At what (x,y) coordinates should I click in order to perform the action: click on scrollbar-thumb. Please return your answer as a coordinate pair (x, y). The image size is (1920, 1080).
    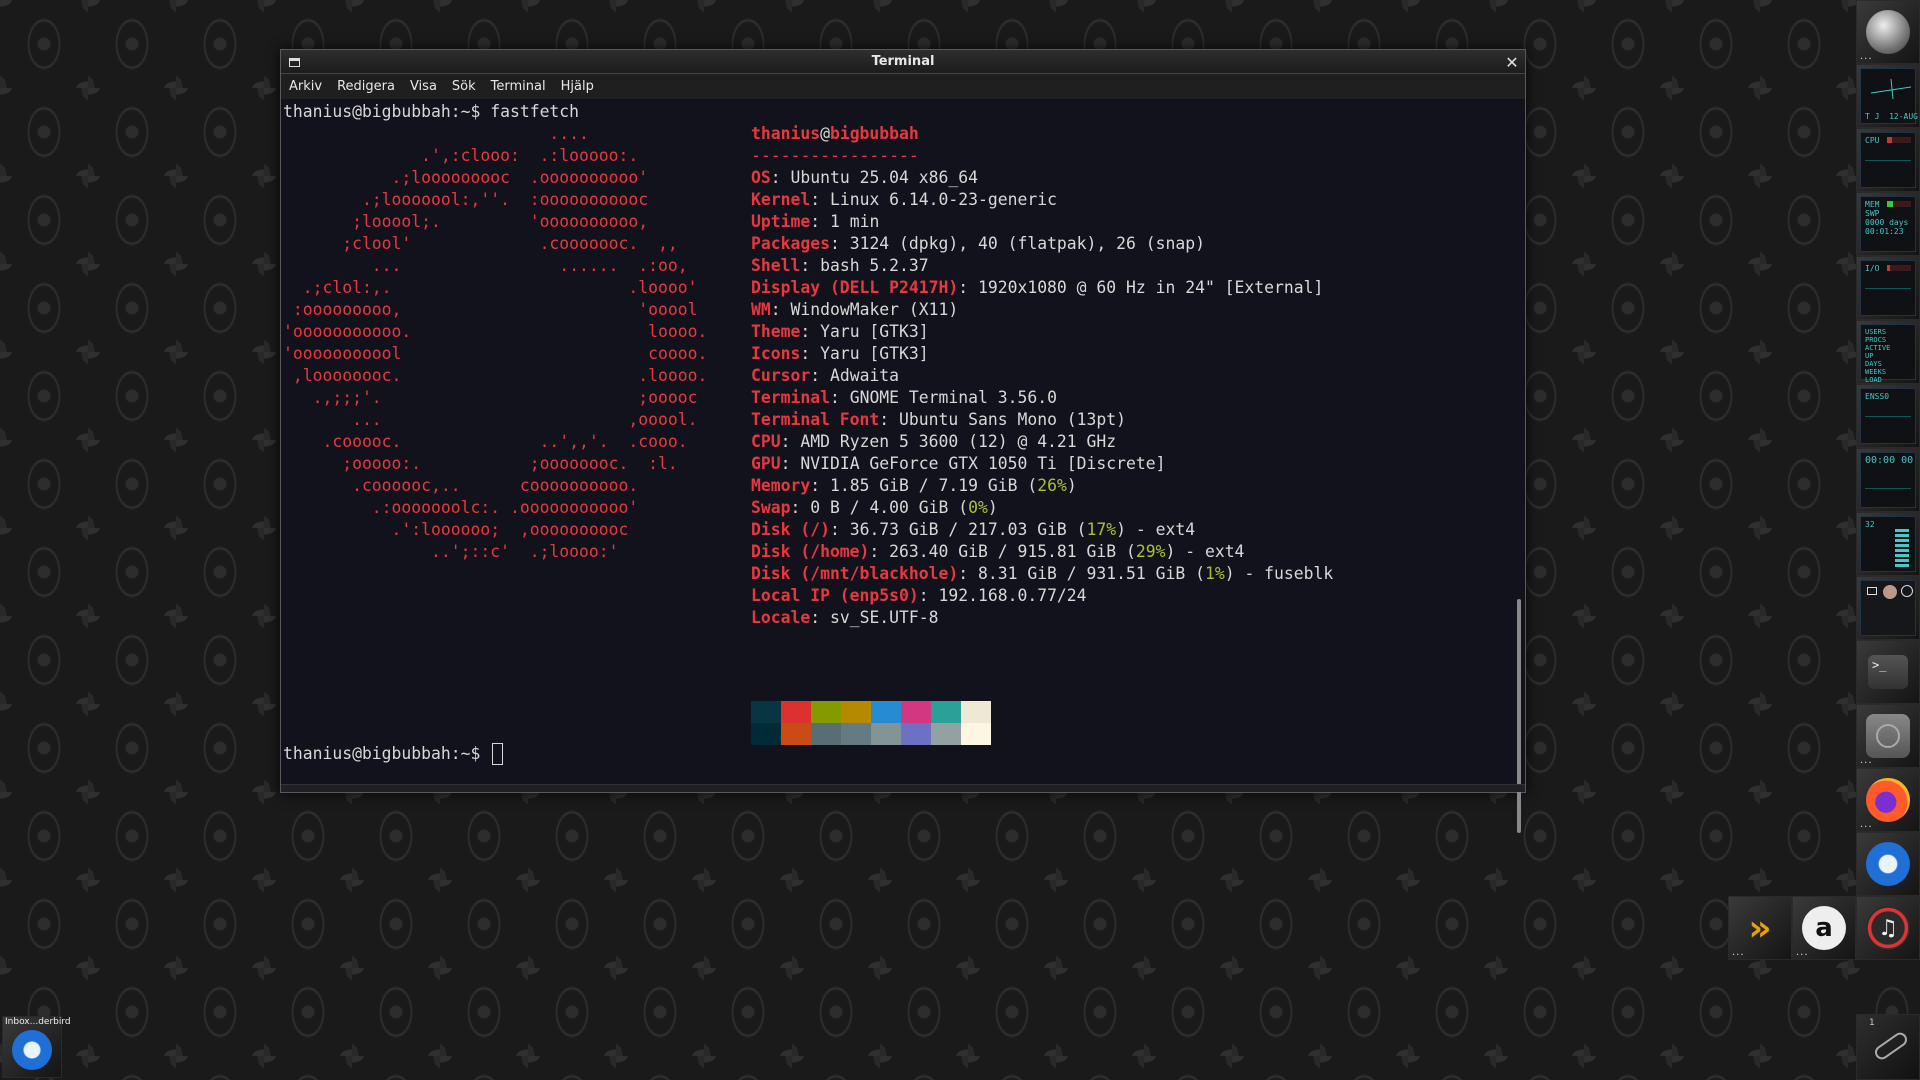
    Looking at the image, I should click on (1519, 716).